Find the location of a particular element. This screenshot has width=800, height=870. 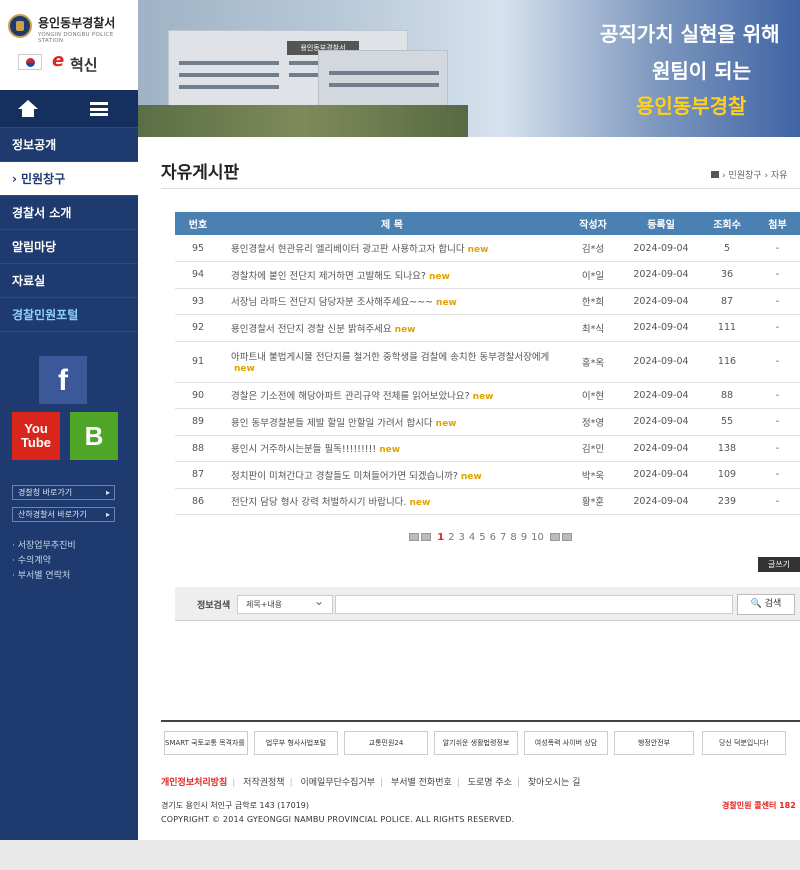

cell-title: 정치판이 미쳐간다고 경찰들도 미쳐들어가면 되겠습니까? new is located at coordinates (392, 475).